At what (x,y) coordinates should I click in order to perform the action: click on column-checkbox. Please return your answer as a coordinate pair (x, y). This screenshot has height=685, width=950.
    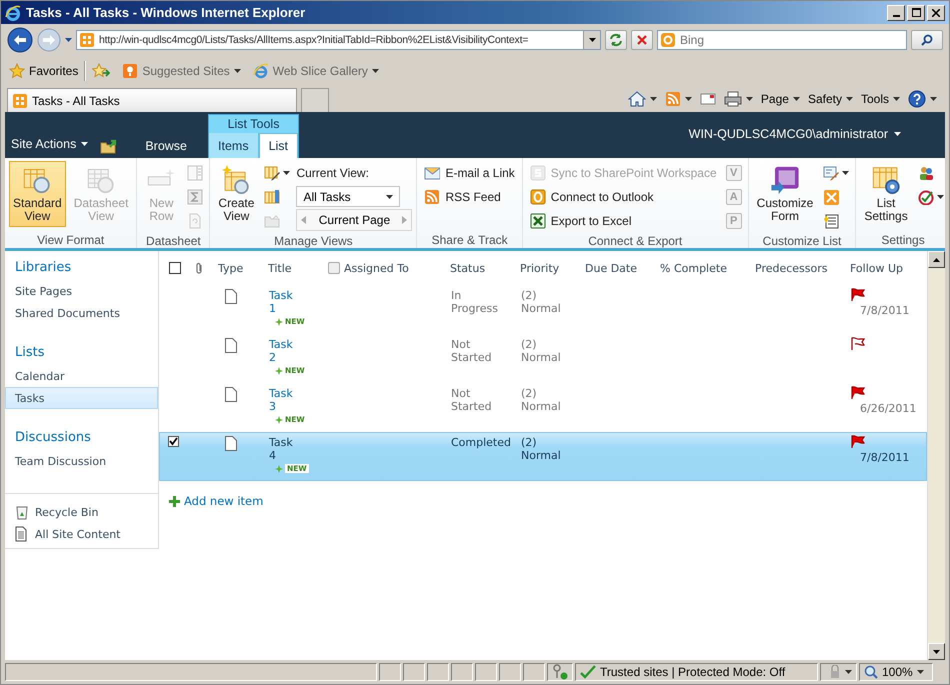
    Looking at the image, I should click on (334, 268).